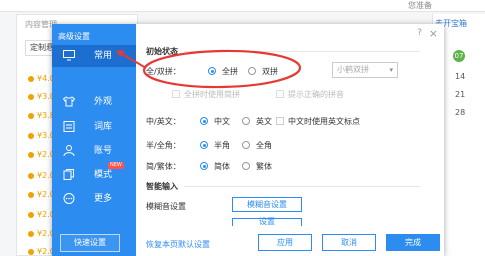  What do you see at coordinates (163, 166) in the screenshot?
I see `script-label: 简/繁体：` at bounding box center [163, 166].